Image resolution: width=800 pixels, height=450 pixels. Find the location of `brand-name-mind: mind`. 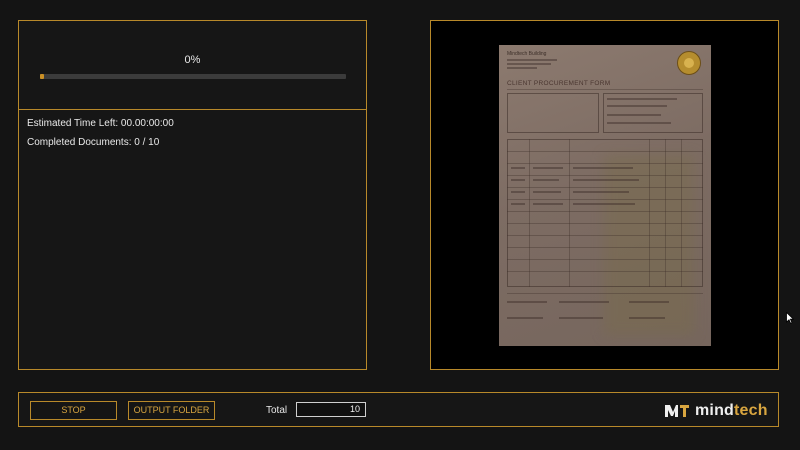

brand-name-mind: mind is located at coordinates (715, 410).